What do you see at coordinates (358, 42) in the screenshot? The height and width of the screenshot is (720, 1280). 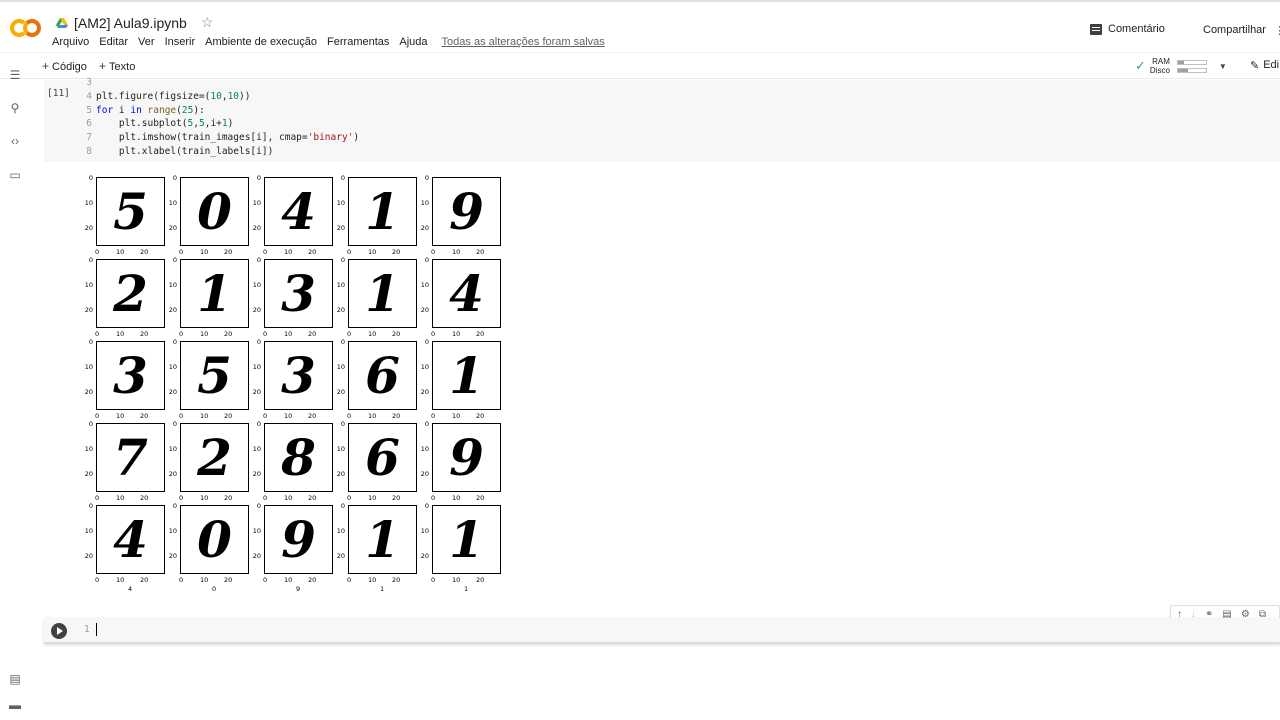 I see `menu-item: Ferramentas` at bounding box center [358, 42].